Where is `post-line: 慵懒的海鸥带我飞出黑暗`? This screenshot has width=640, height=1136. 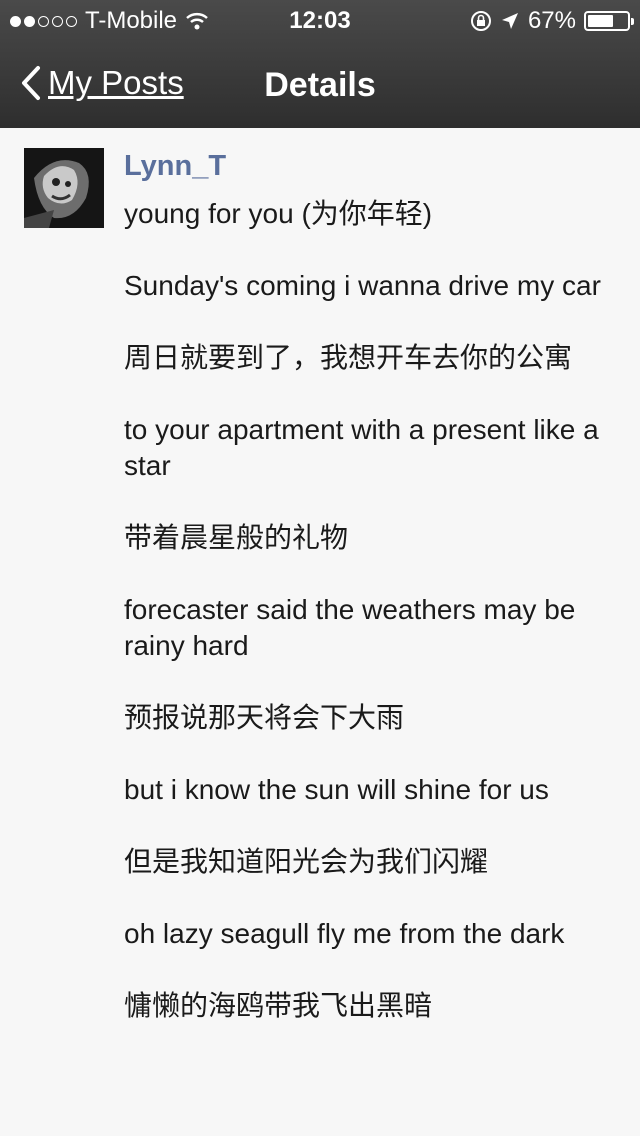 post-line: 慵懒的海鸥带我飞出黑暗 is located at coordinates (278, 1005).